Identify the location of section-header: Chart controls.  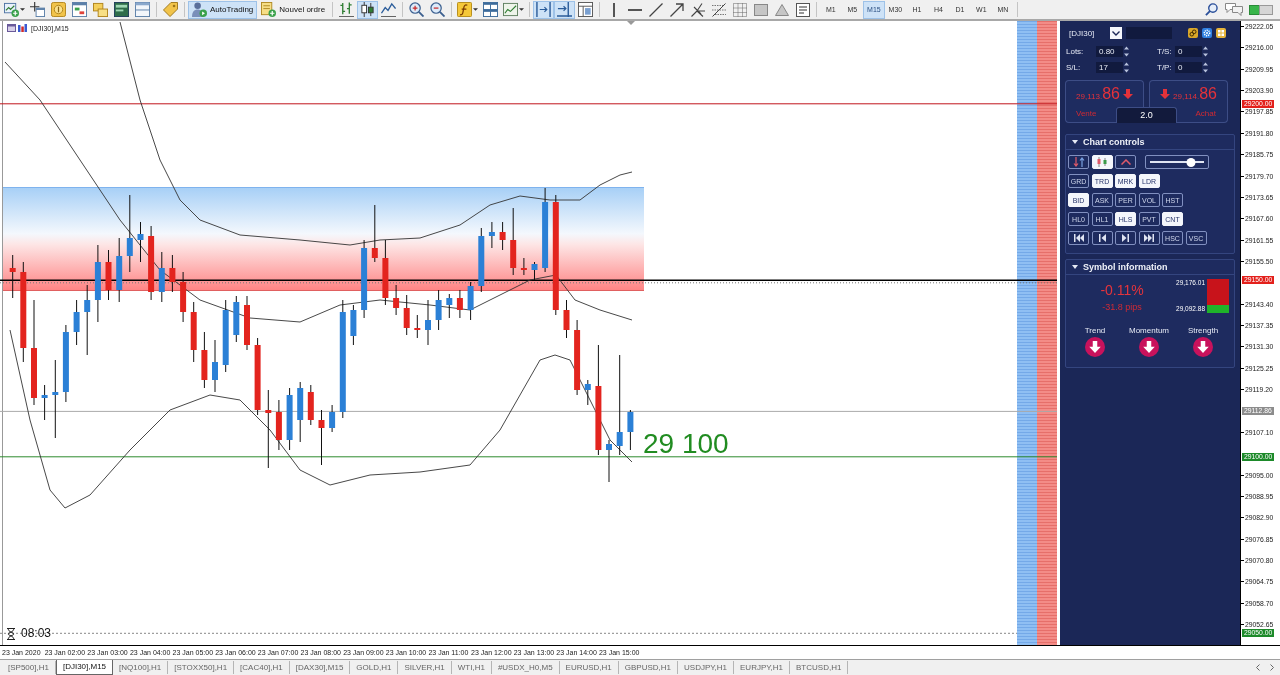
(1150, 142).